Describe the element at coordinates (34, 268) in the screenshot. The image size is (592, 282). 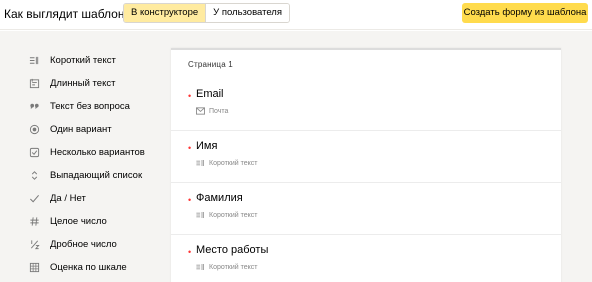
I see `scale-icon` at that location.